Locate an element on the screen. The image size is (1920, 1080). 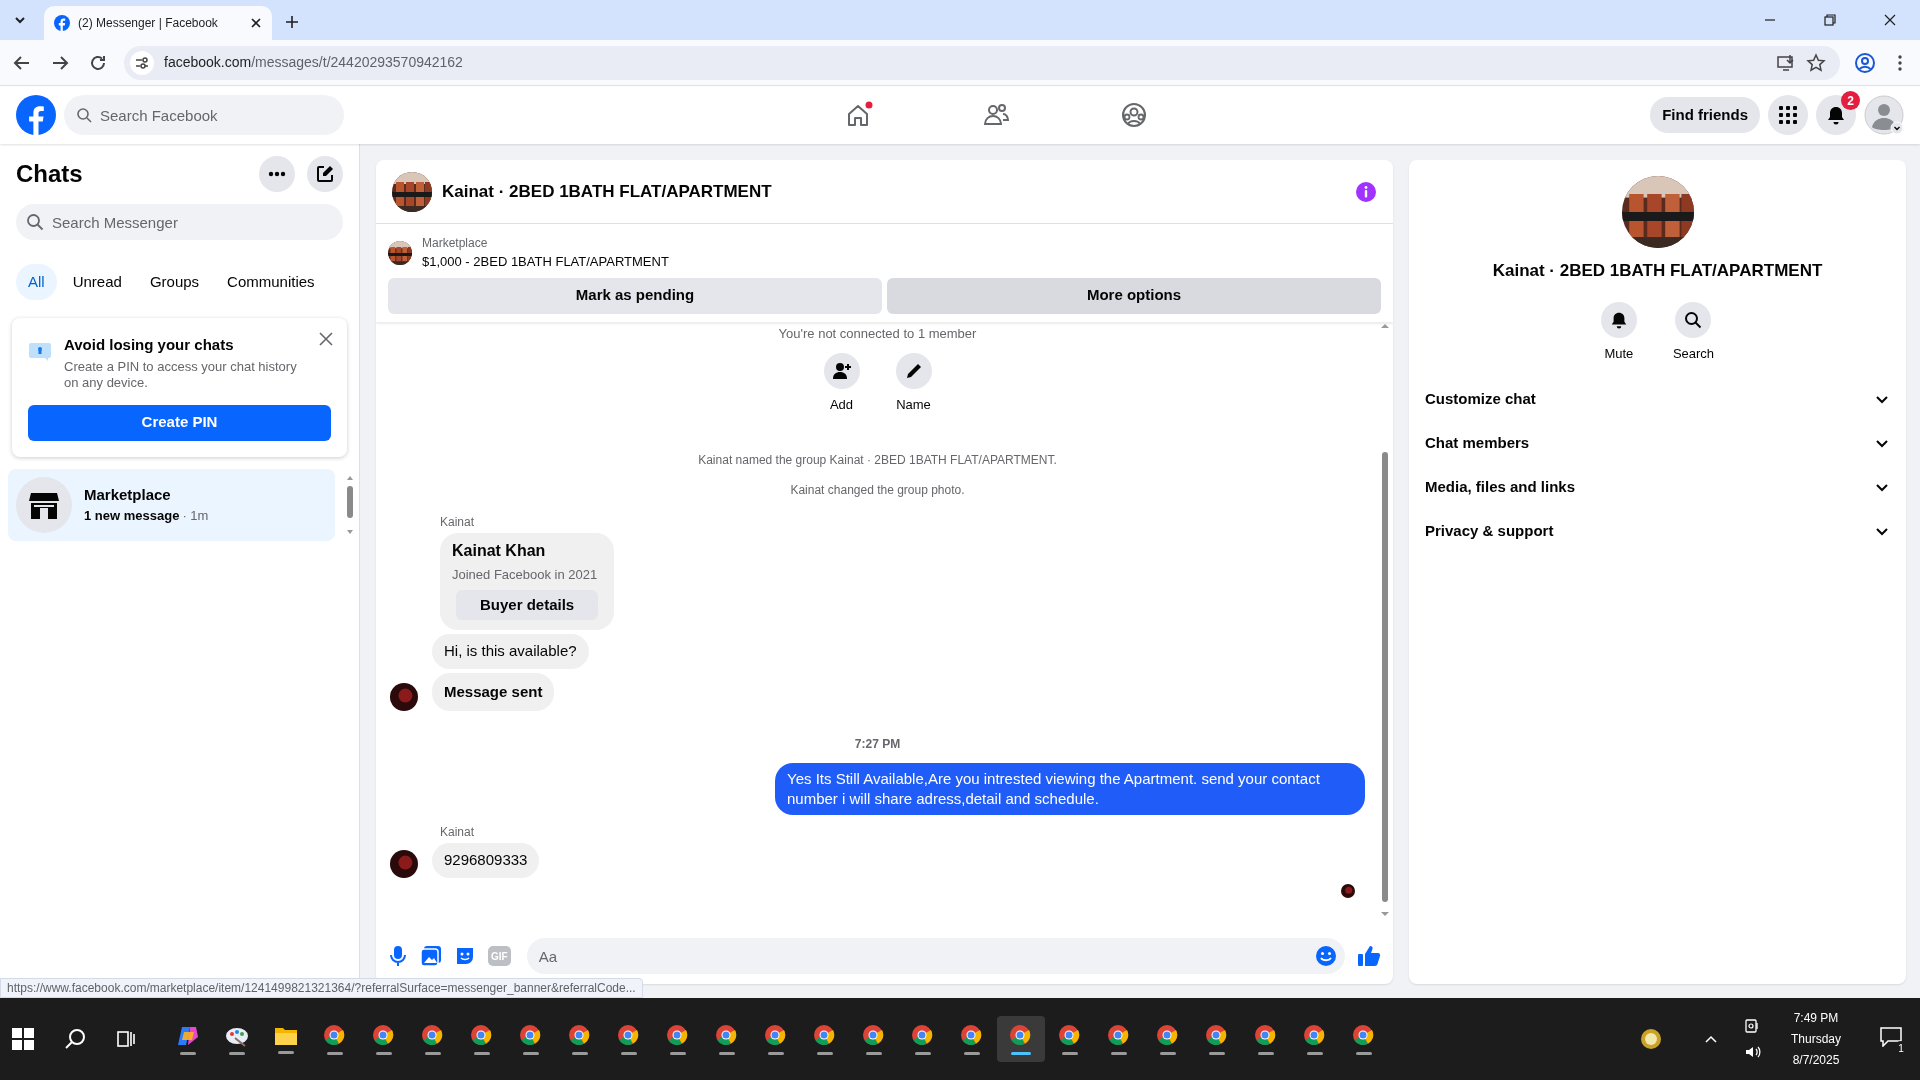
find-friends-button: Find friends is located at coordinates (1705, 115).